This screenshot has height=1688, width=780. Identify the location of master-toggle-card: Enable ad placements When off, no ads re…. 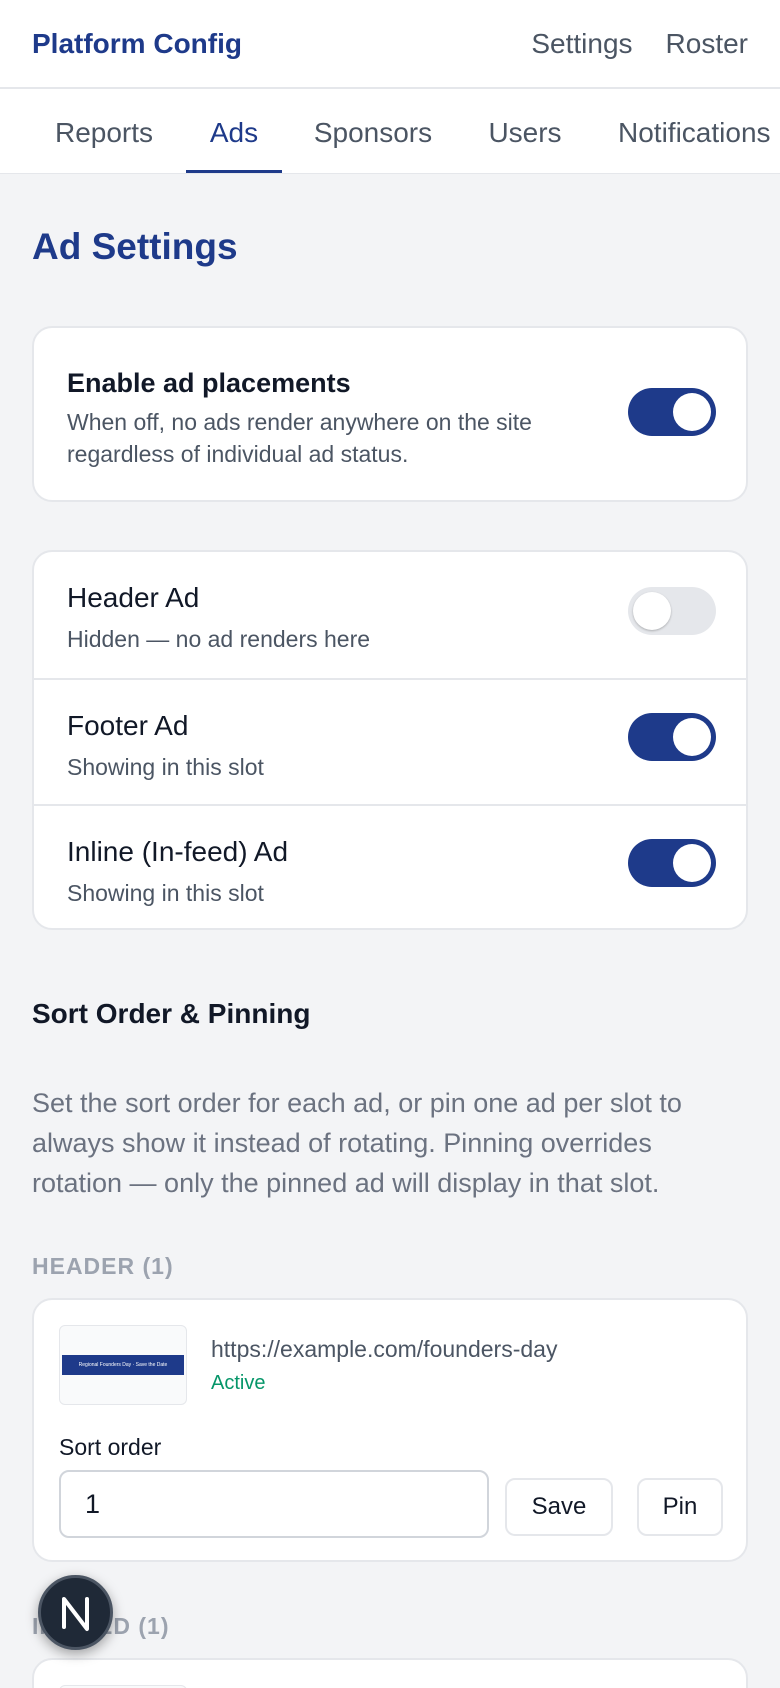
(390, 414).